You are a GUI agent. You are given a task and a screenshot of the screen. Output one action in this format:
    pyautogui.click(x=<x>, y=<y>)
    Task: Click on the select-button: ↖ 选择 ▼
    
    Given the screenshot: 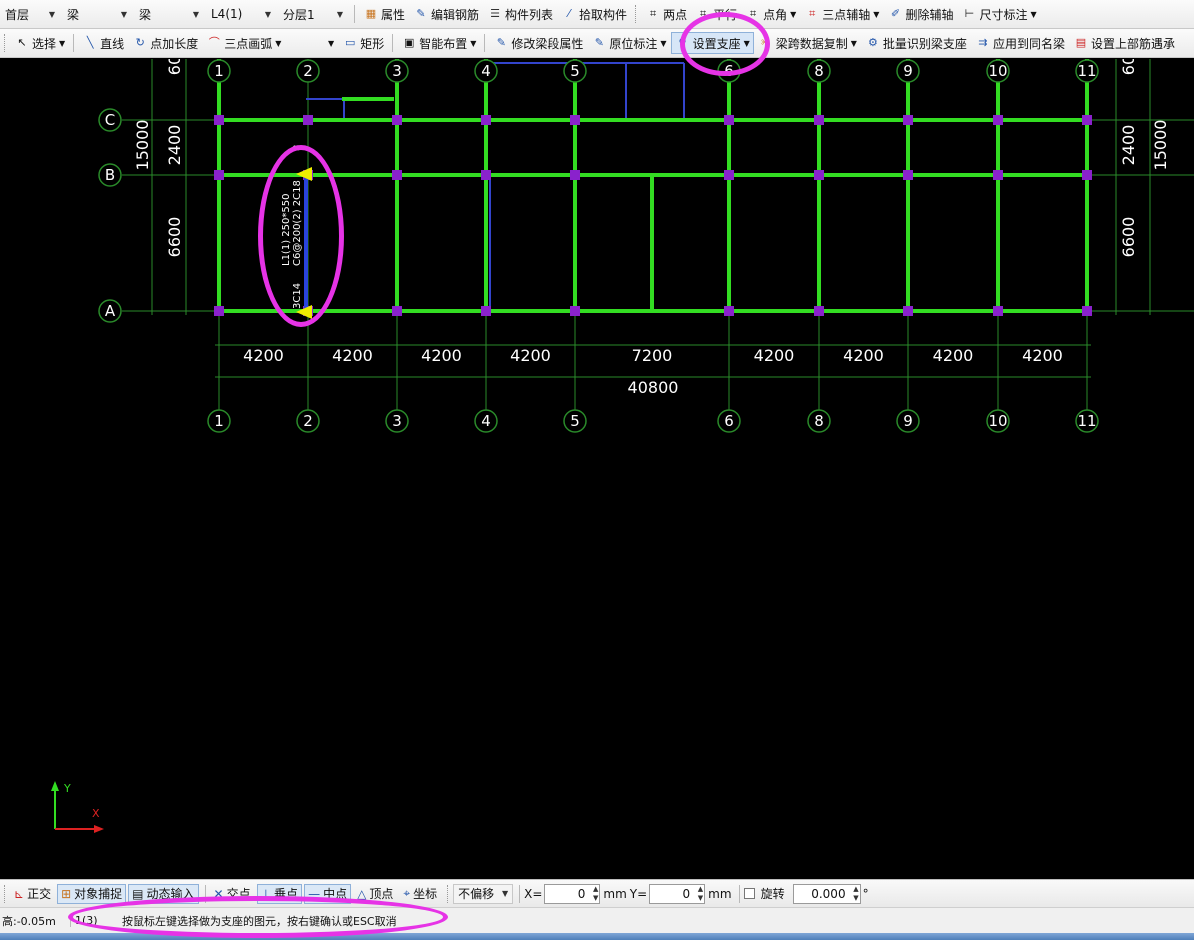 What is the action you would take?
    pyautogui.click(x=39, y=43)
    